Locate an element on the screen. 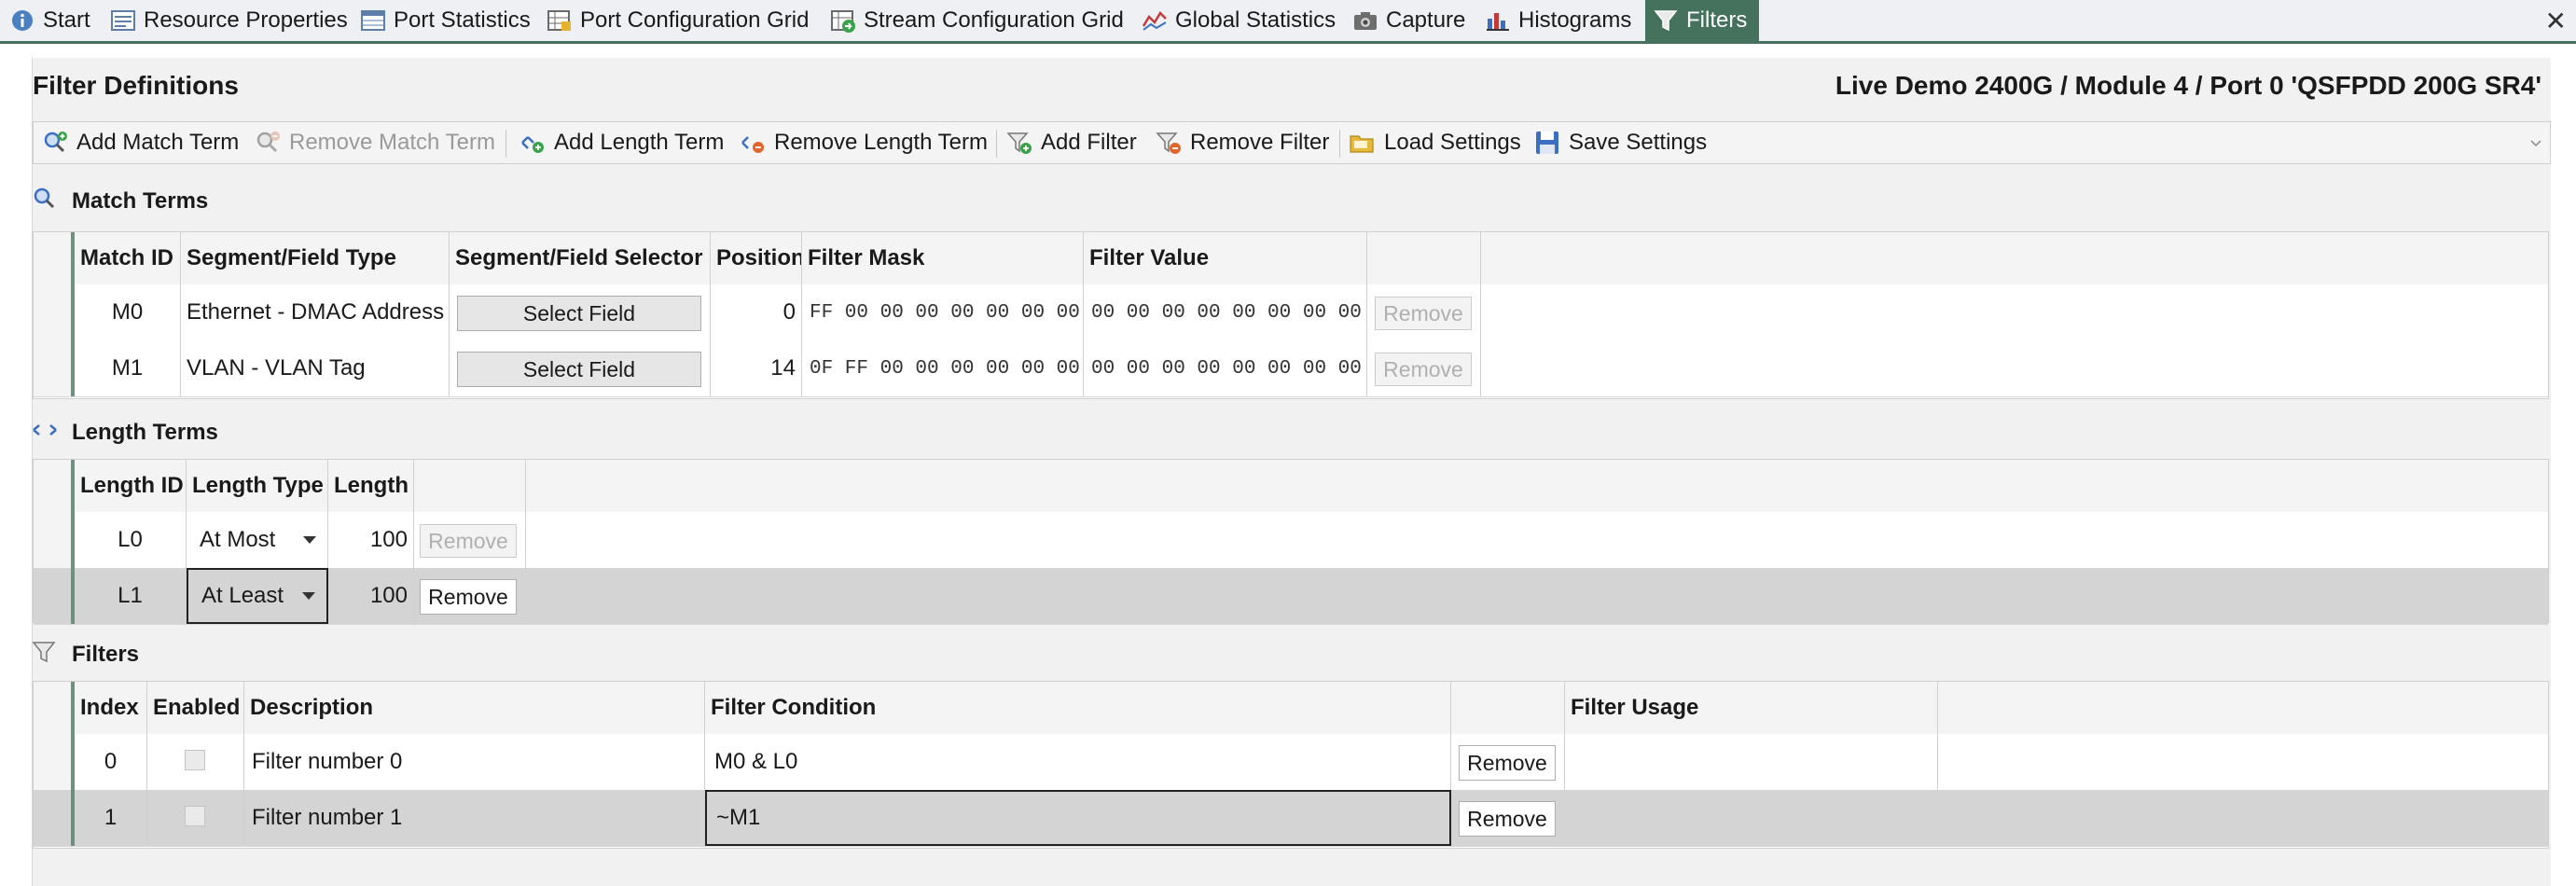  load-settings-button: Load Settings is located at coordinates (1435, 142).